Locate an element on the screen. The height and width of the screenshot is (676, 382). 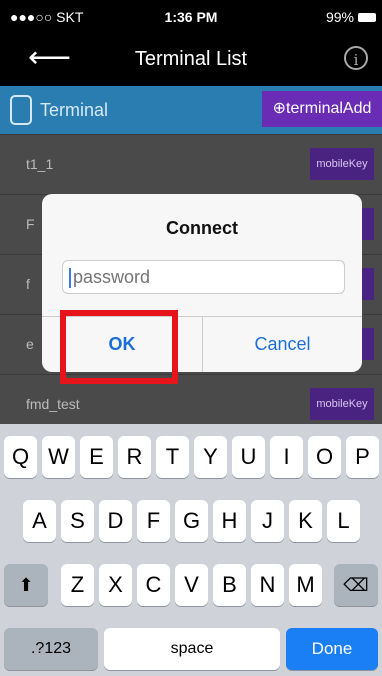
key-a: A is located at coordinates (39, 521).